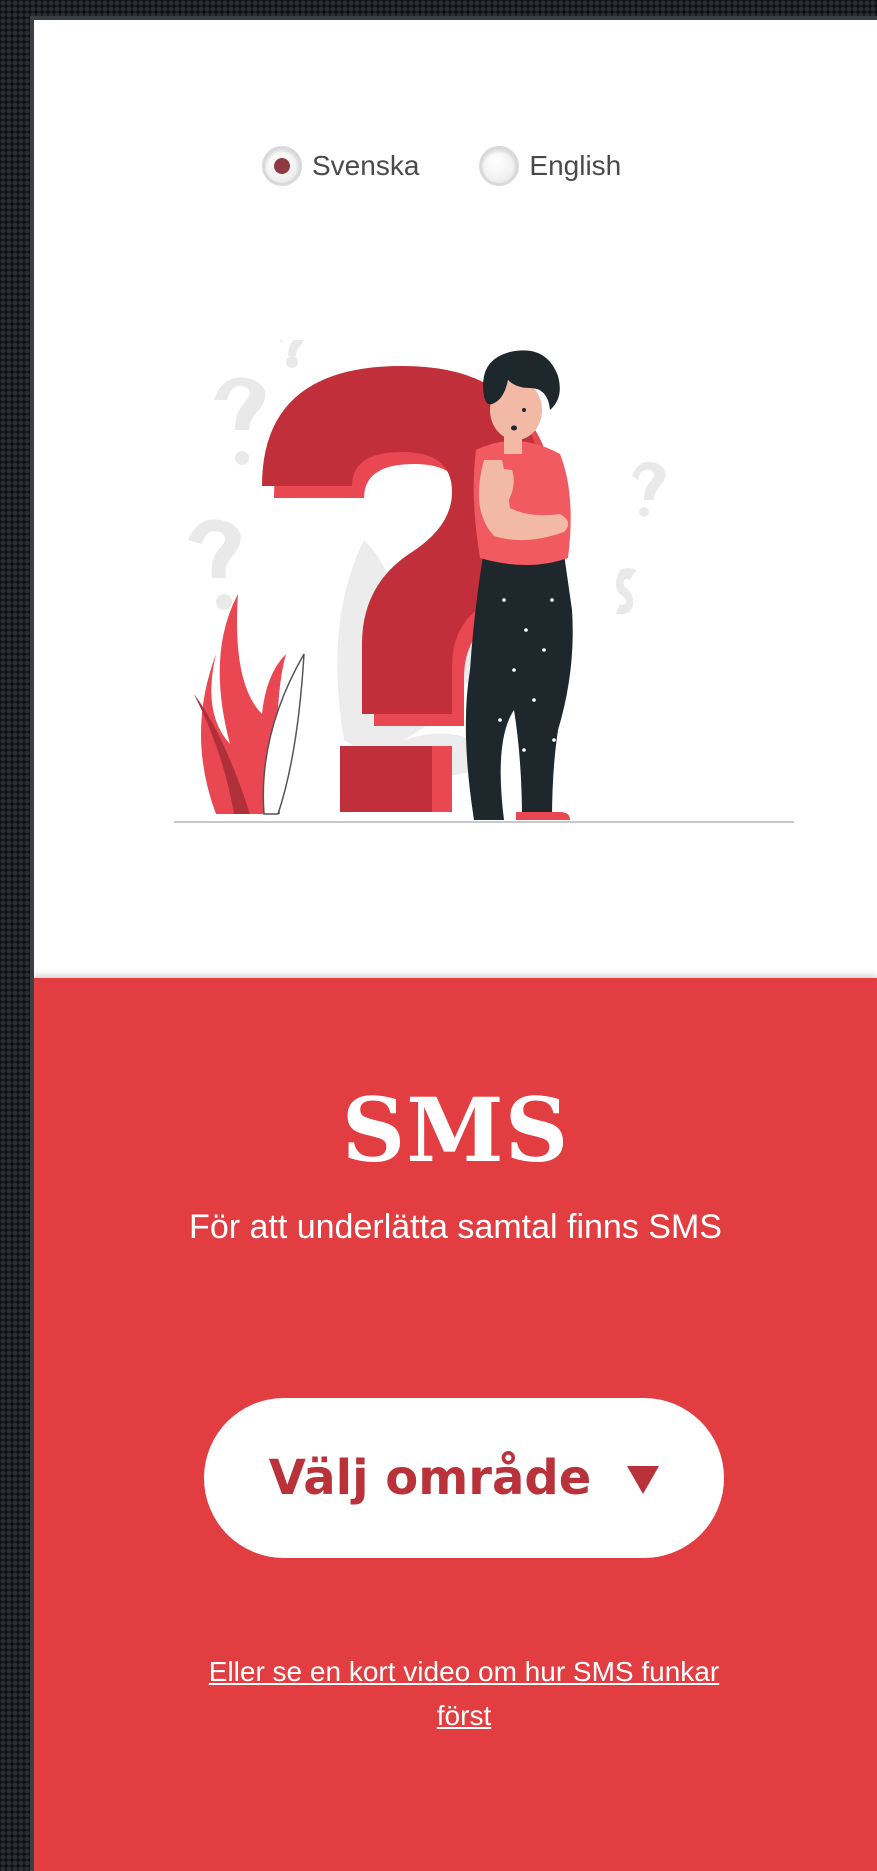 The height and width of the screenshot is (1871, 877). Describe the element at coordinates (430, 1478) in the screenshot. I see `choose-area-label: Välj område` at that location.